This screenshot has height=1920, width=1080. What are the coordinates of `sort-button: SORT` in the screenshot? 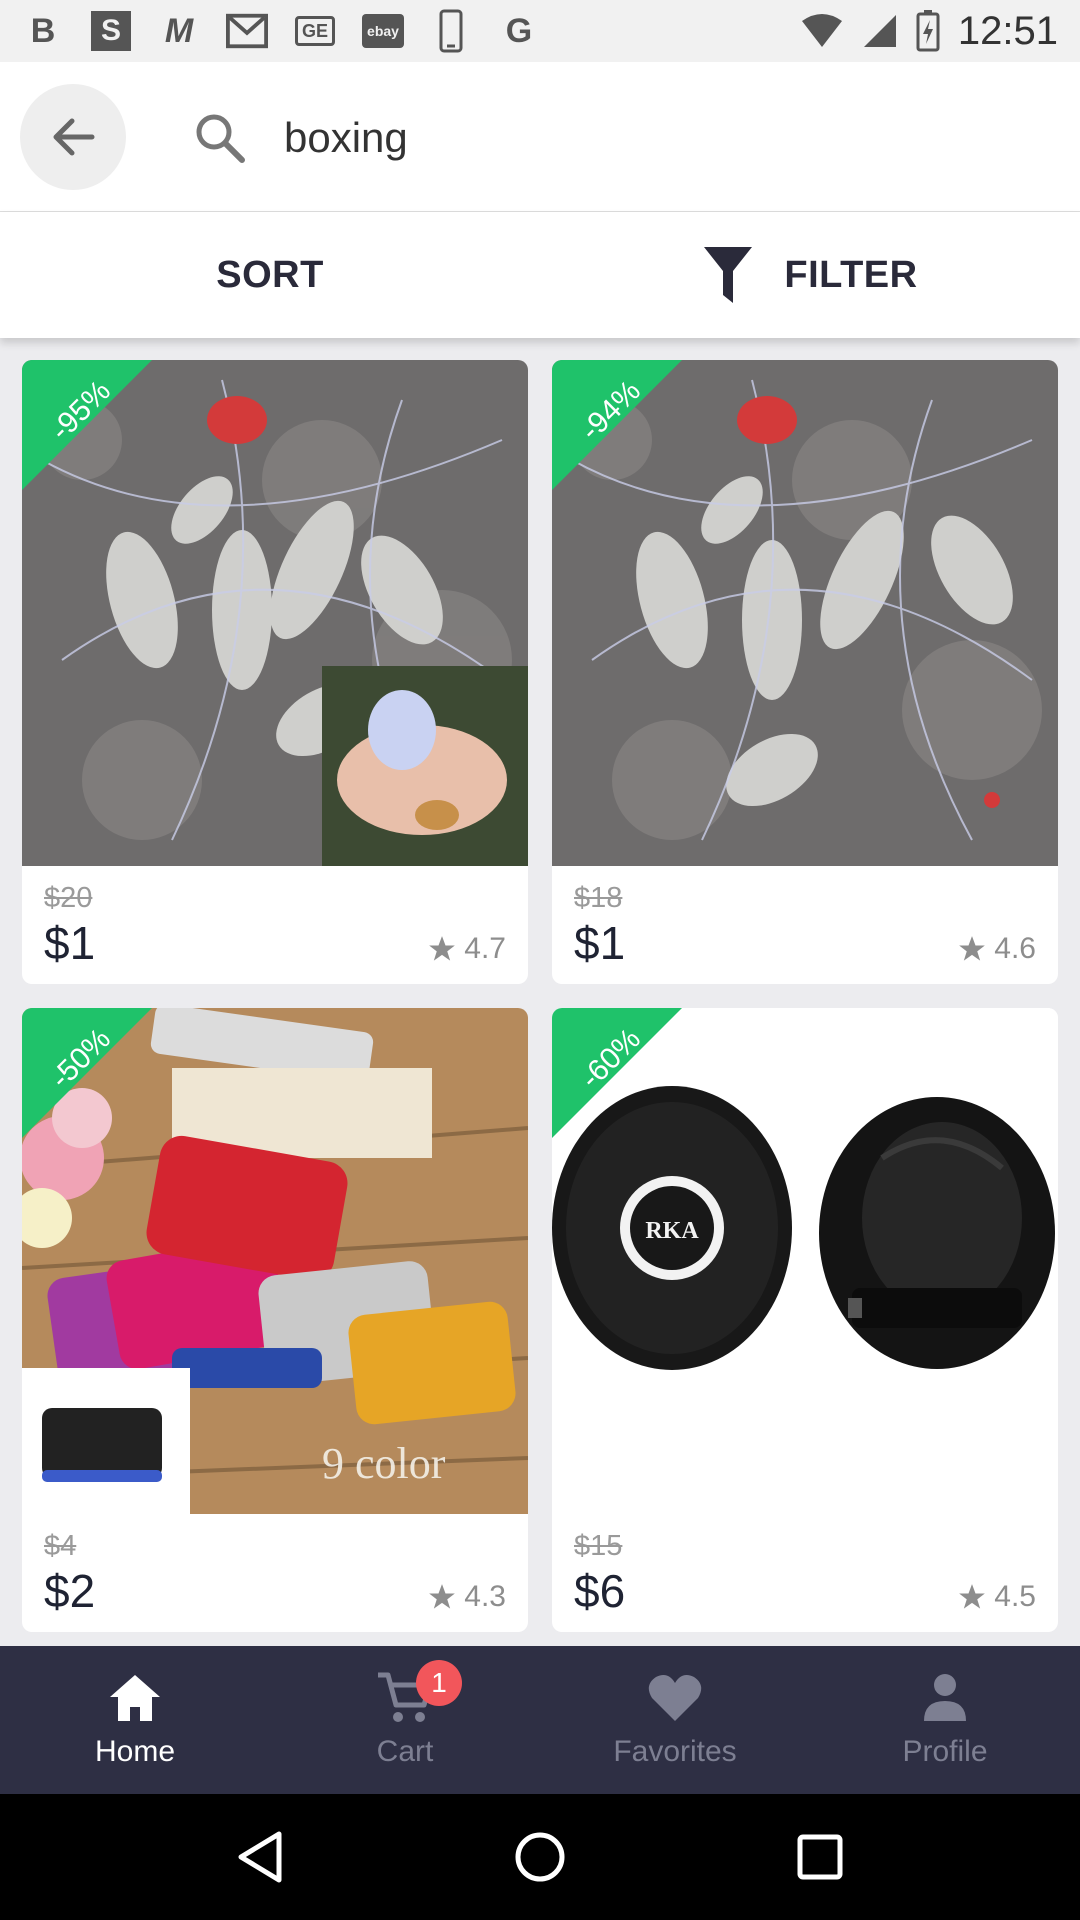 It's located at (270, 275).